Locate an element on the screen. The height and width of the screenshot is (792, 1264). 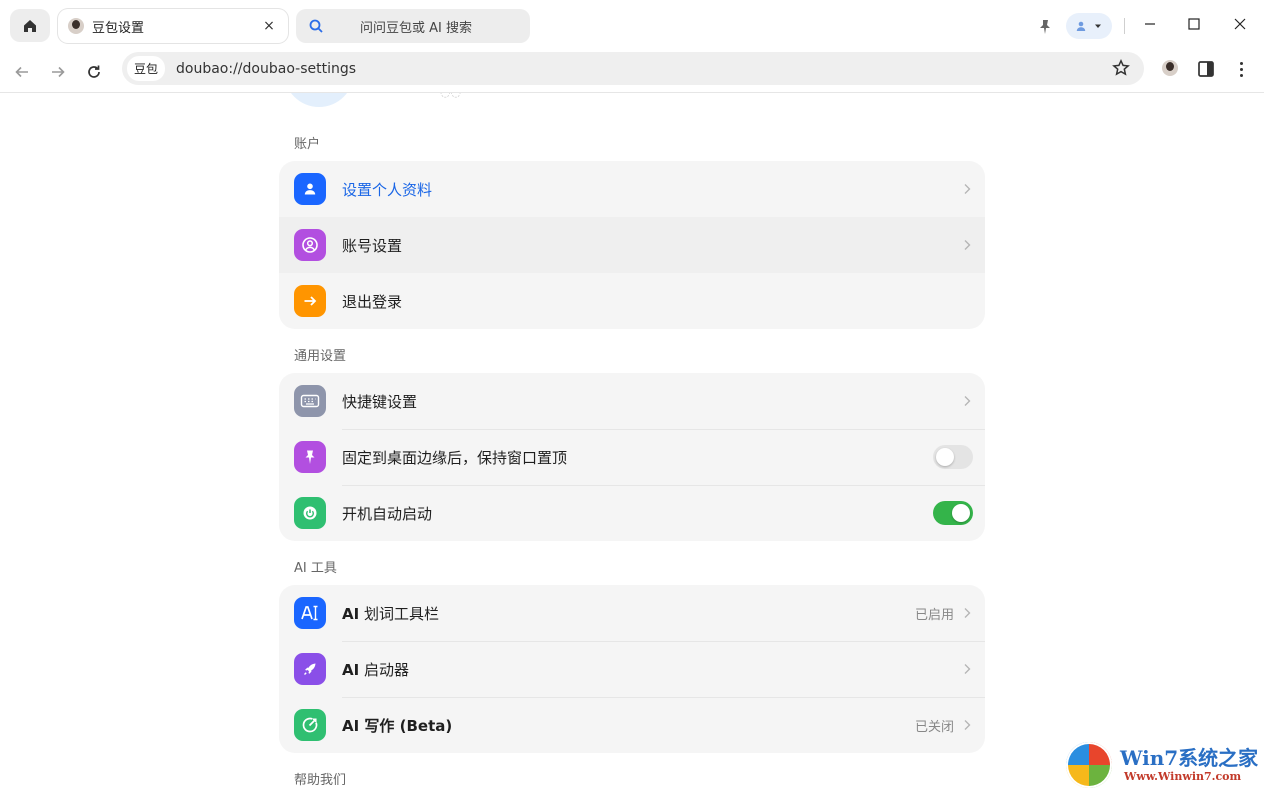
browser-toolbar: 豆包 doubao://doubao-settings is located at coordinates (632, 72).